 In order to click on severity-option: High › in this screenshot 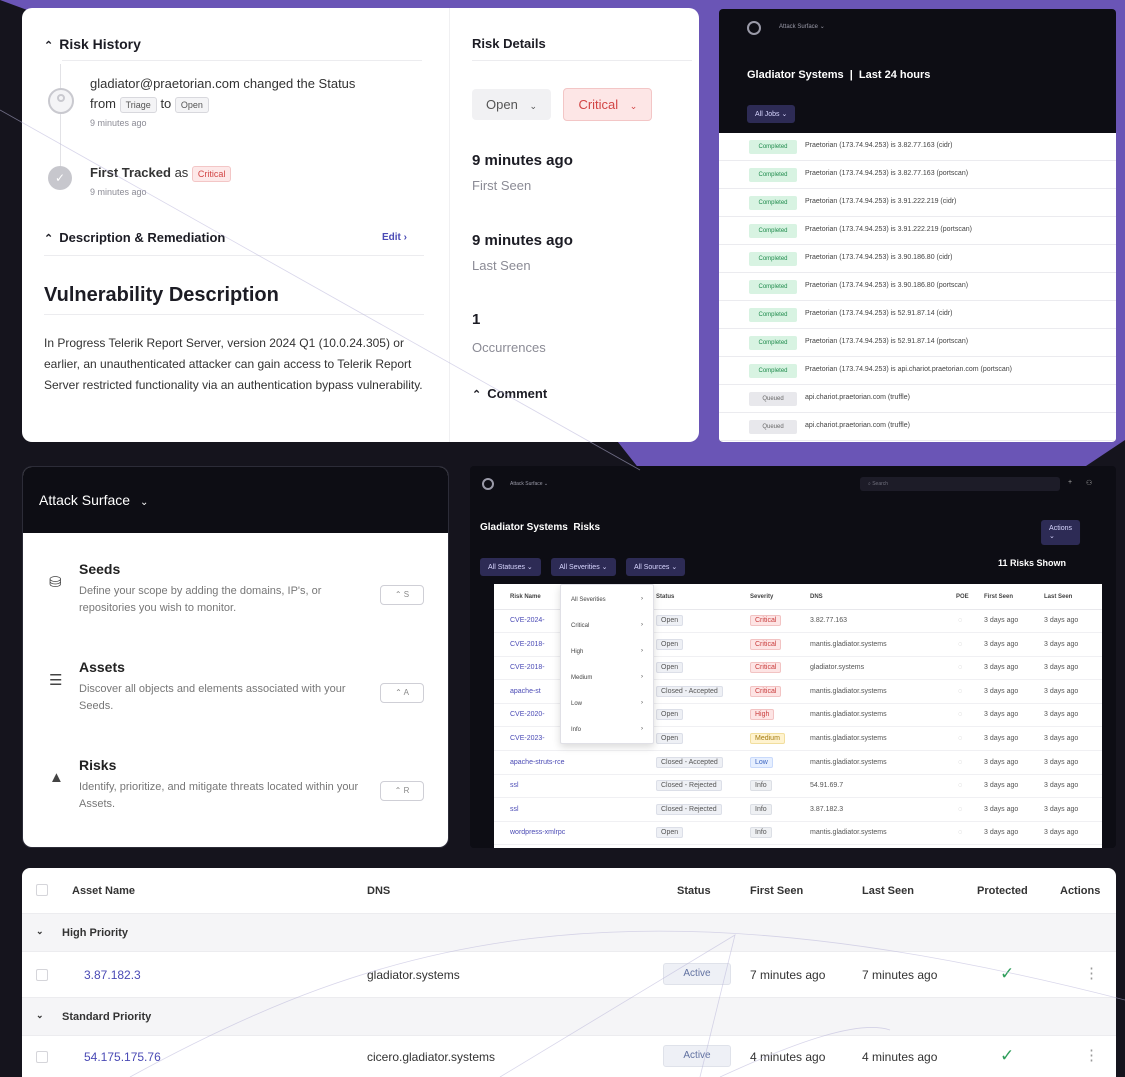, I will do `click(607, 652)`.